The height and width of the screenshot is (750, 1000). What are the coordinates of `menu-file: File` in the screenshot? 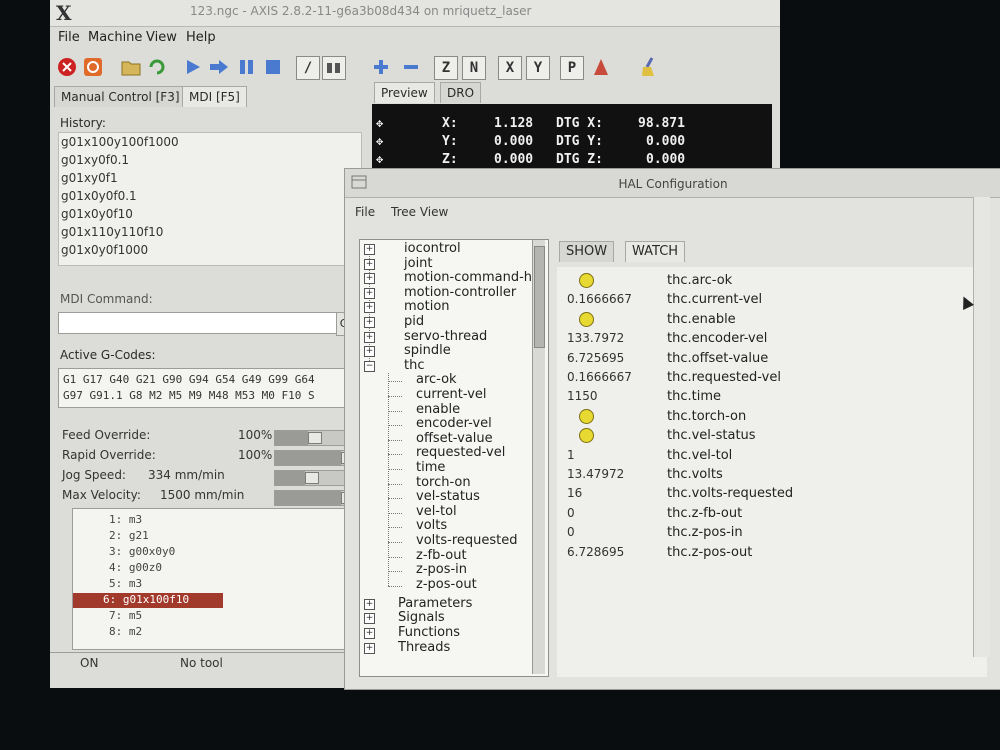 It's located at (69, 37).